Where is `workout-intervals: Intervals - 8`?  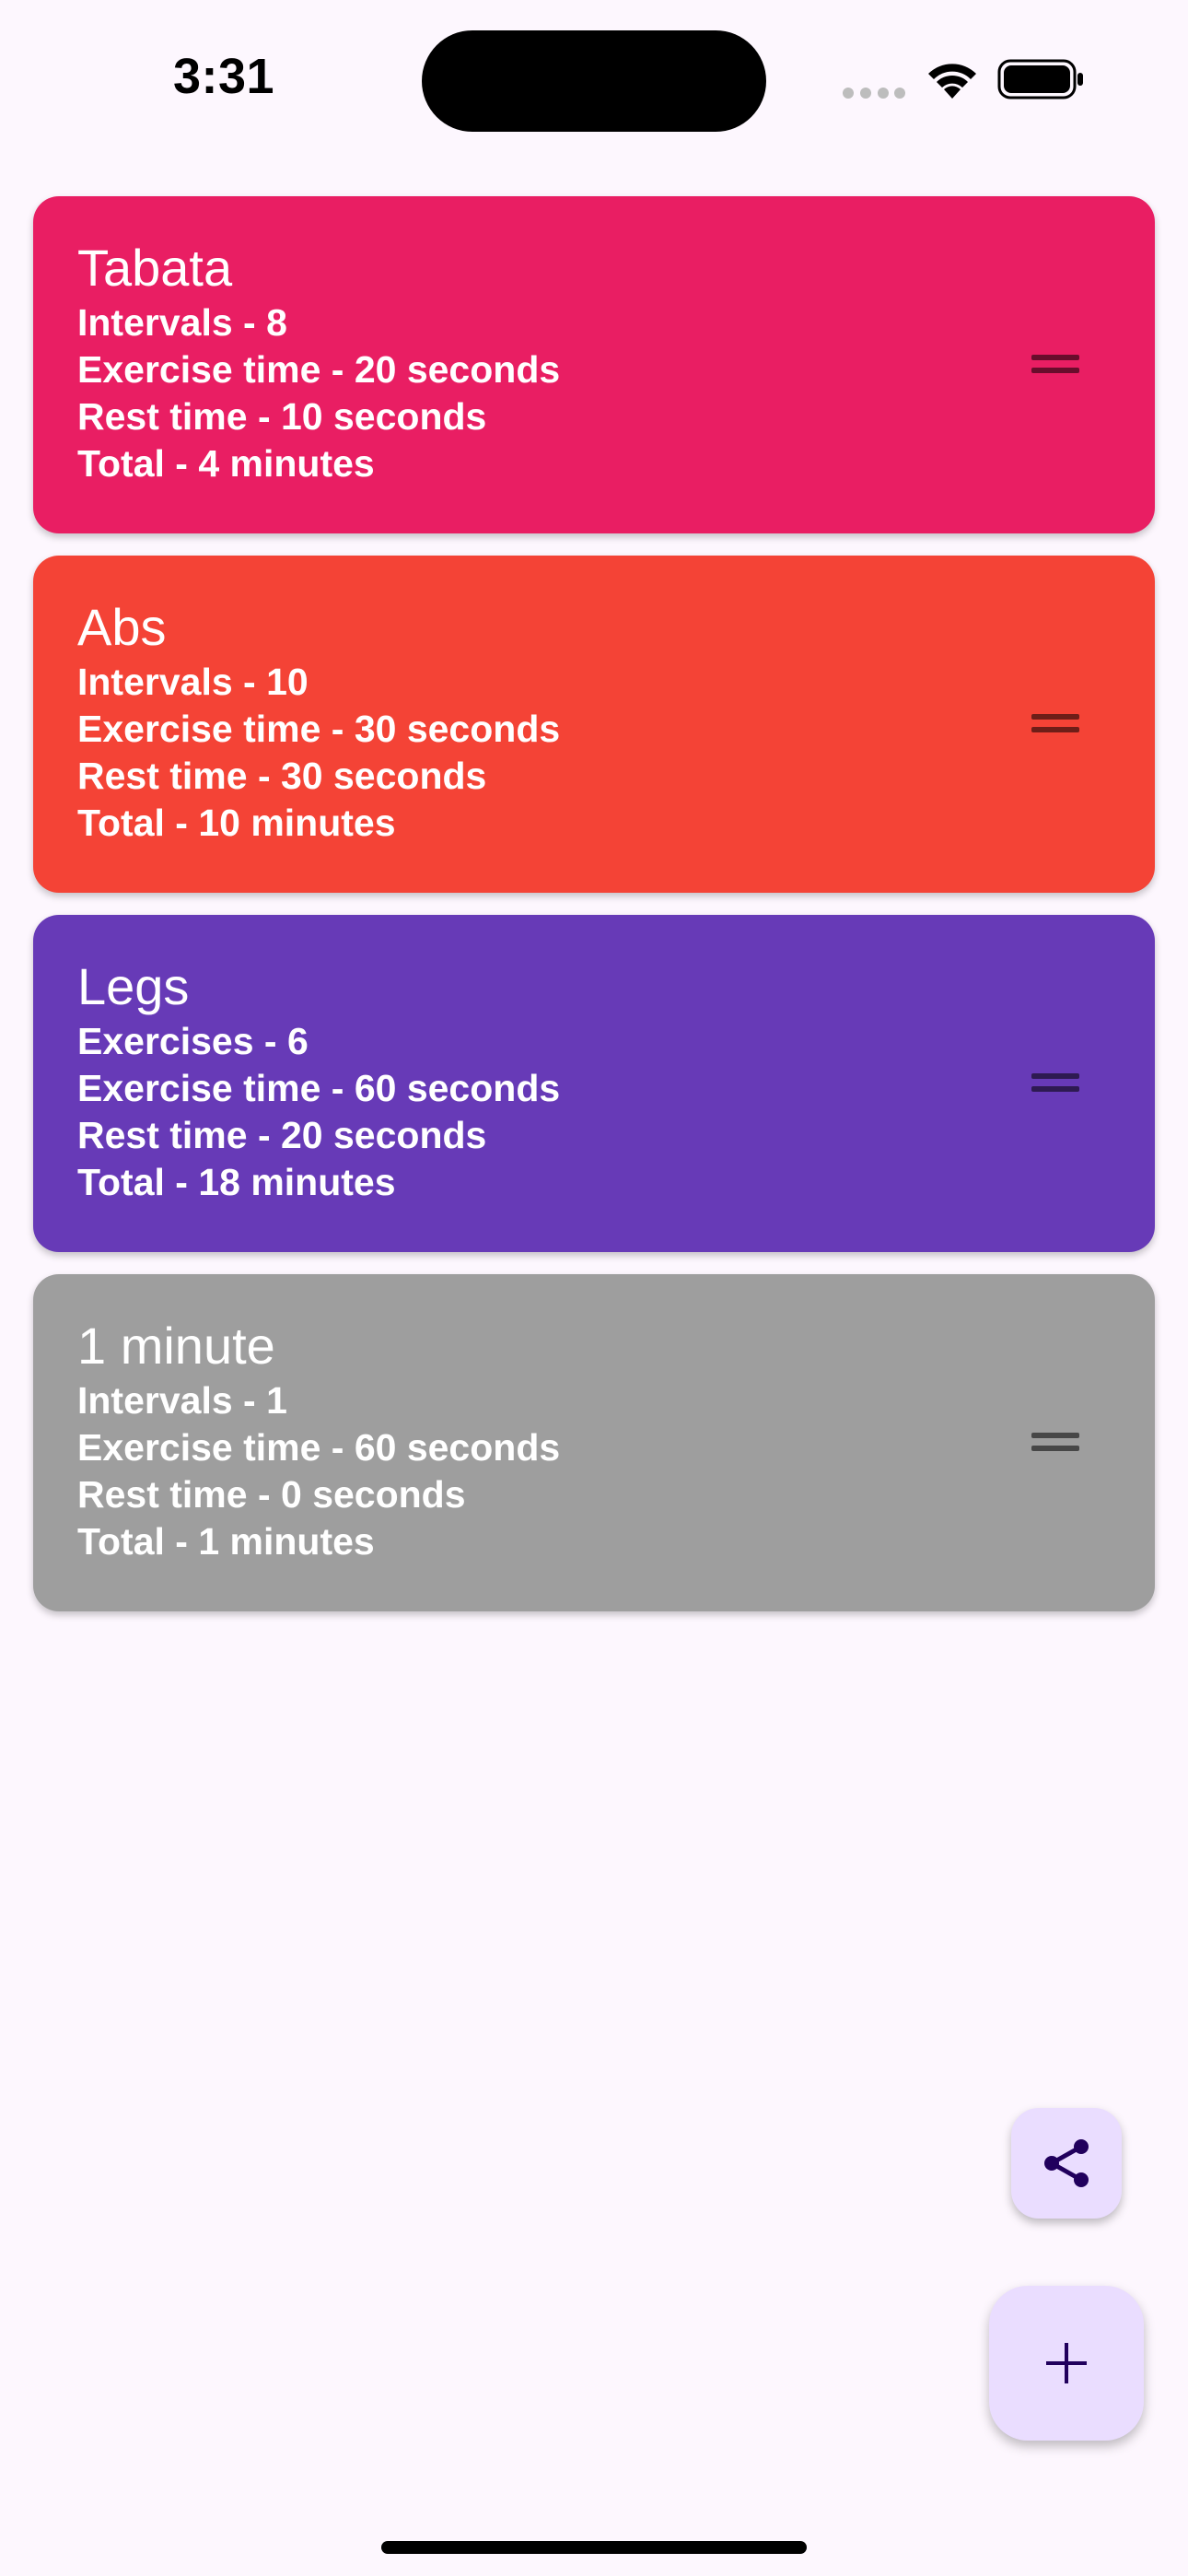
workout-intervals: Intervals - 8 is located at coordinates (182, 322).